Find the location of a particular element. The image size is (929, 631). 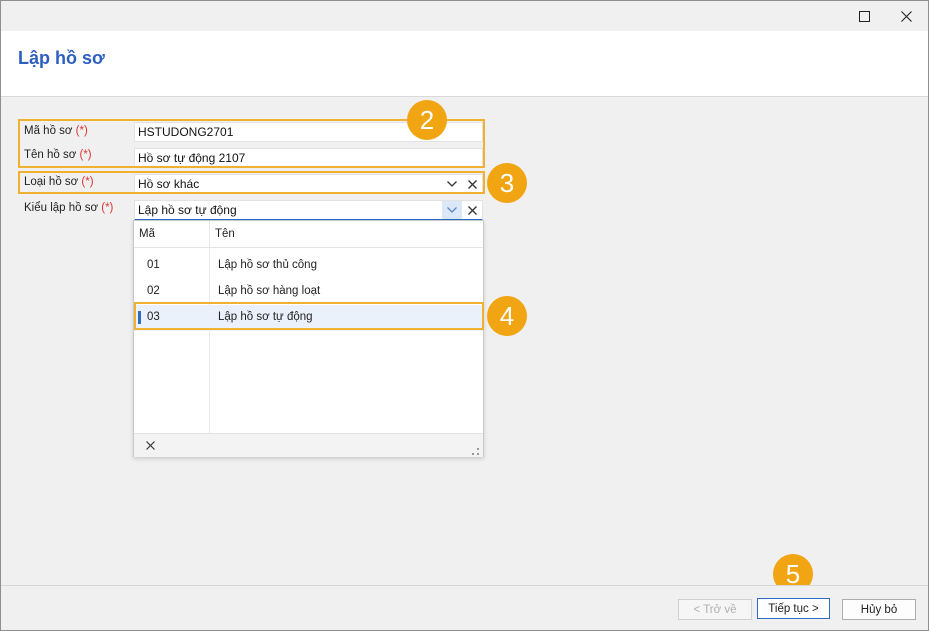

kieu-lap-ho-so-clear-button is located at coordinates (472, 210).